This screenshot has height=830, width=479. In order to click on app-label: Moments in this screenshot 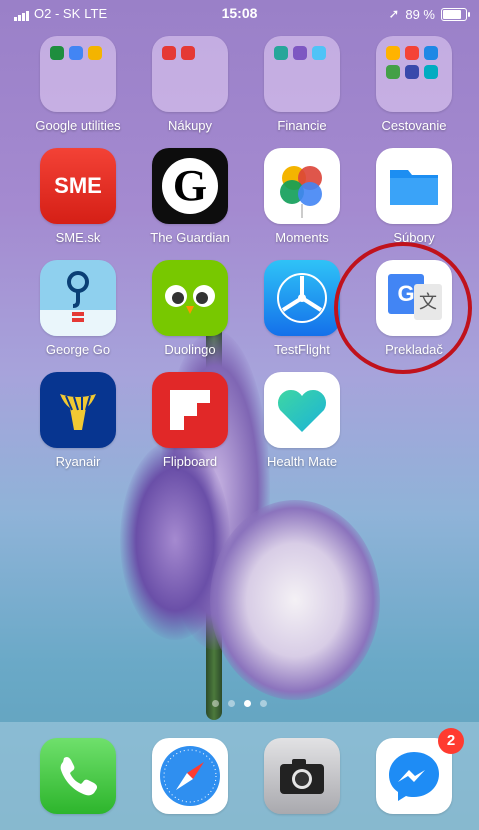, I will do `click(302, 237)`.